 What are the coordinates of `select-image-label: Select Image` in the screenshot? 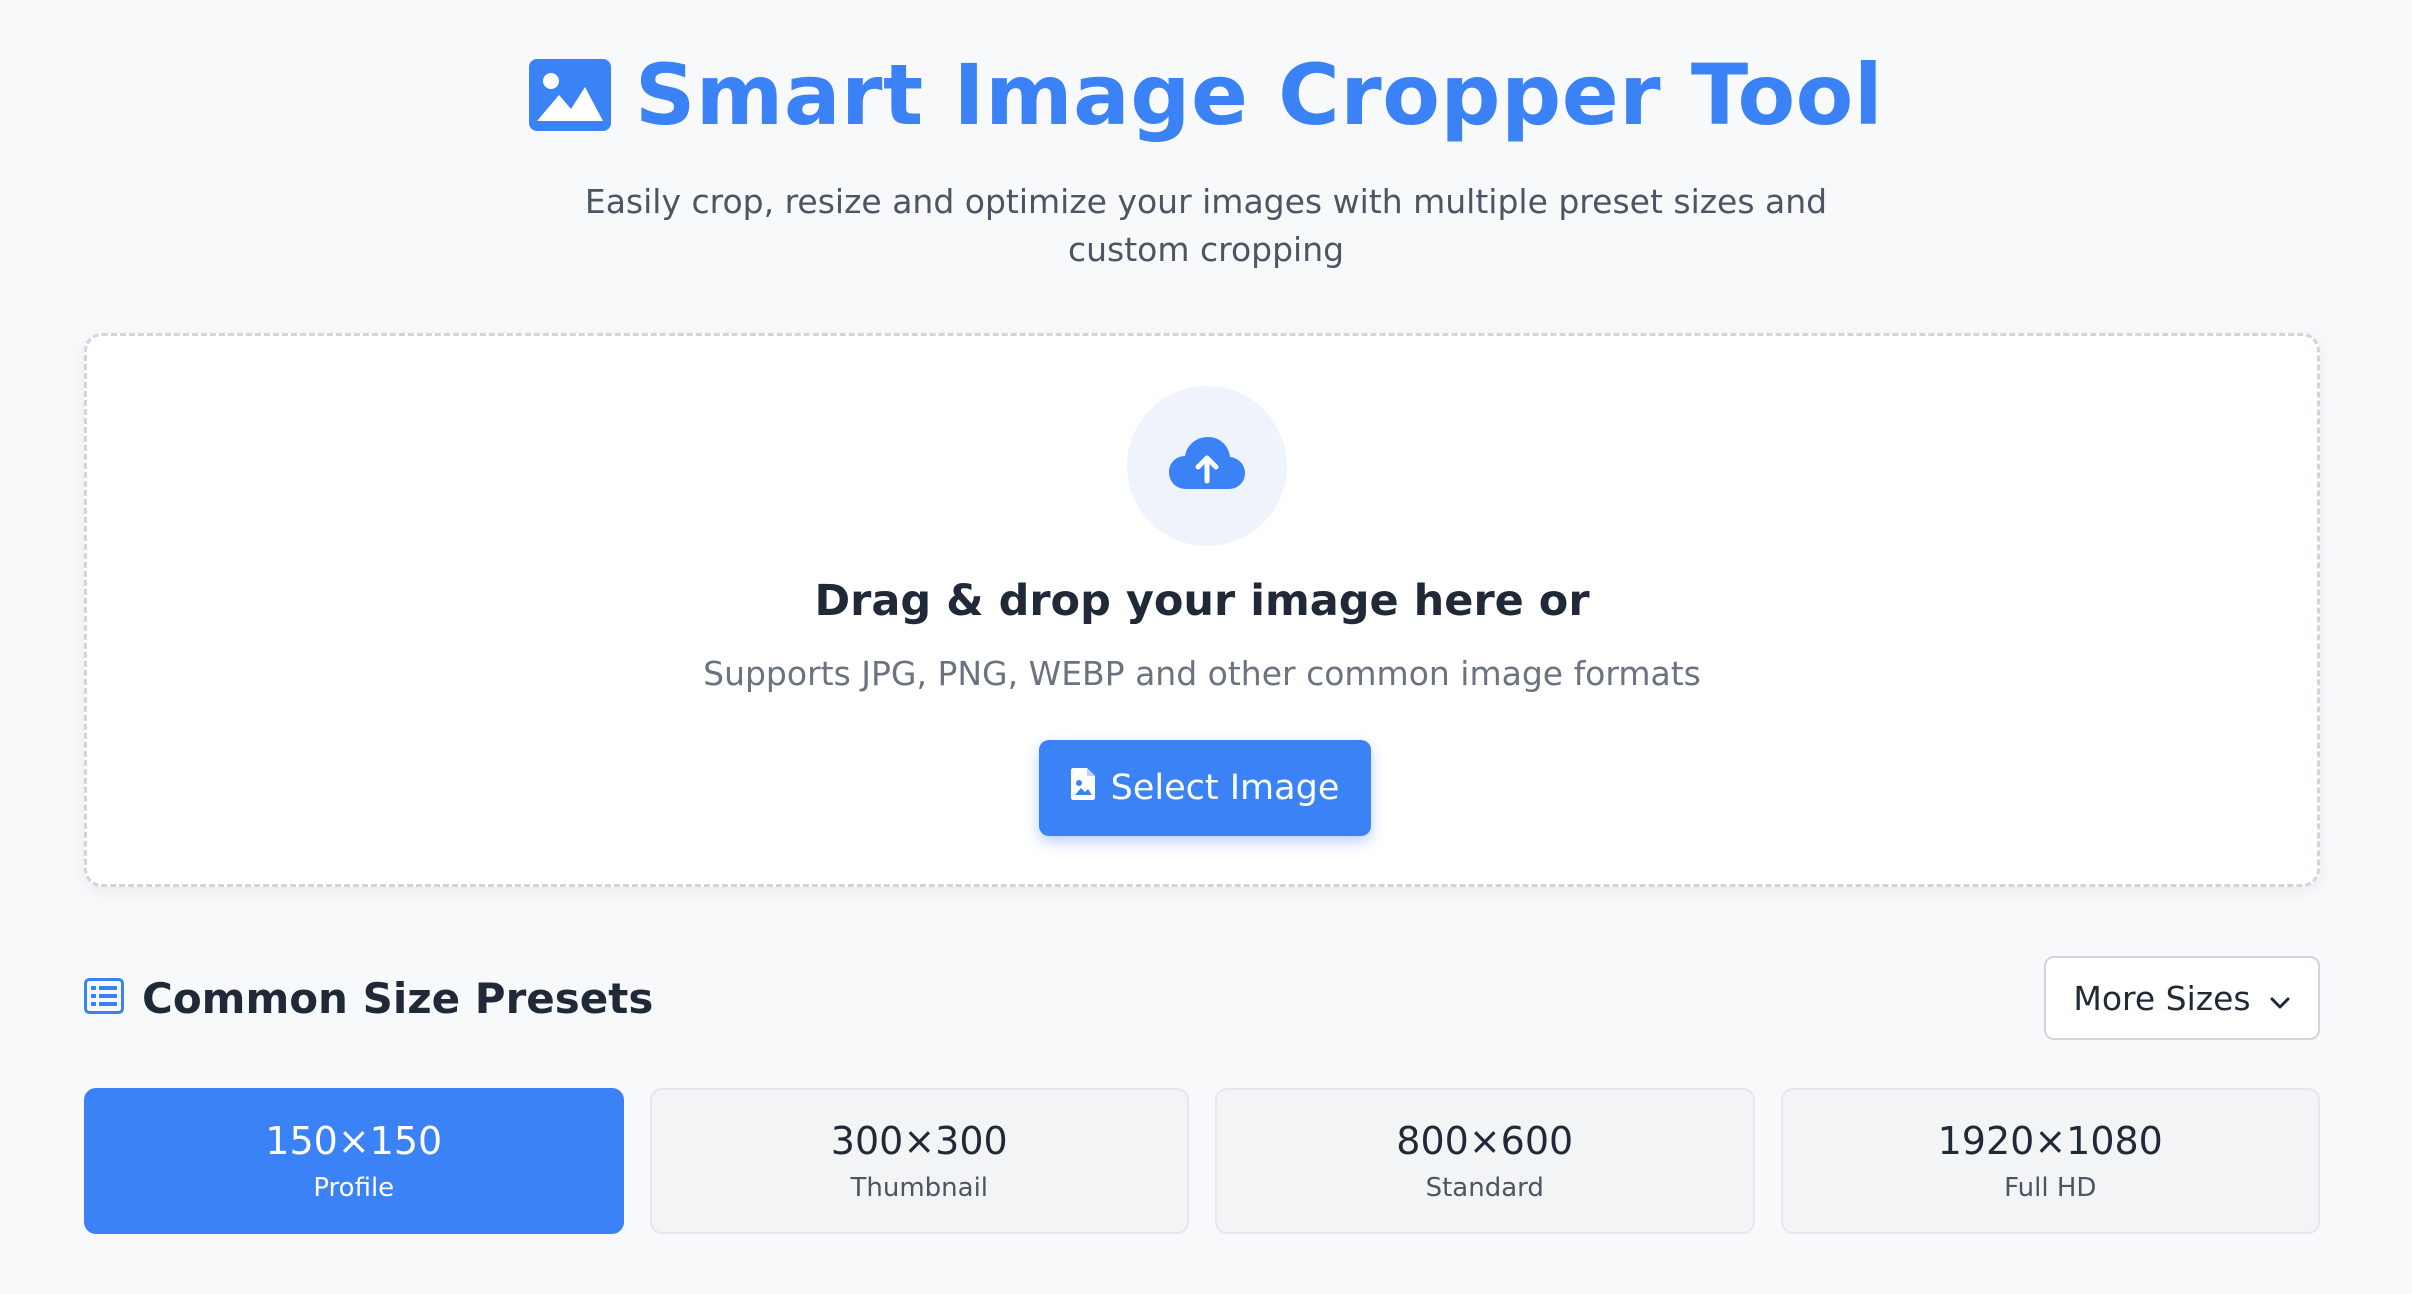 It's located at (1225, 788).